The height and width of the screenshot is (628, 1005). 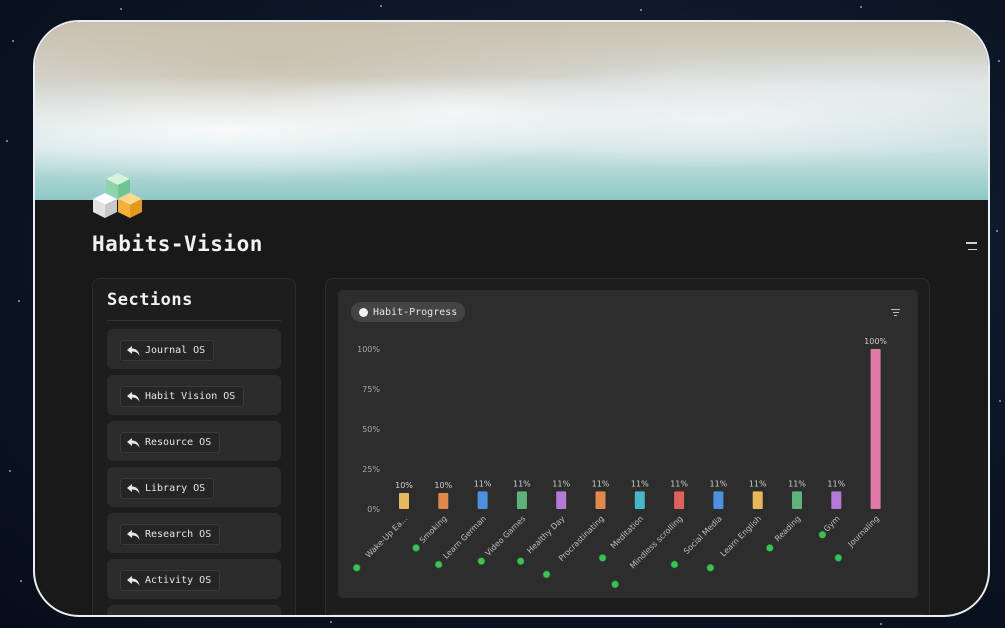 I want to click on category-label: Healthy Day, so click(x=545, y=534).